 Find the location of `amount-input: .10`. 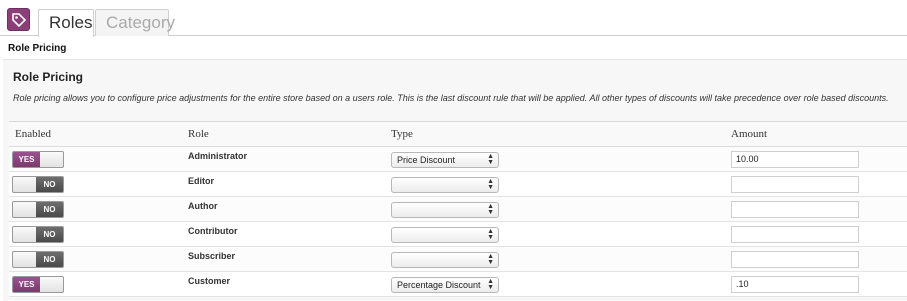

amount-input: .10 is located at coordinates (795, 284).